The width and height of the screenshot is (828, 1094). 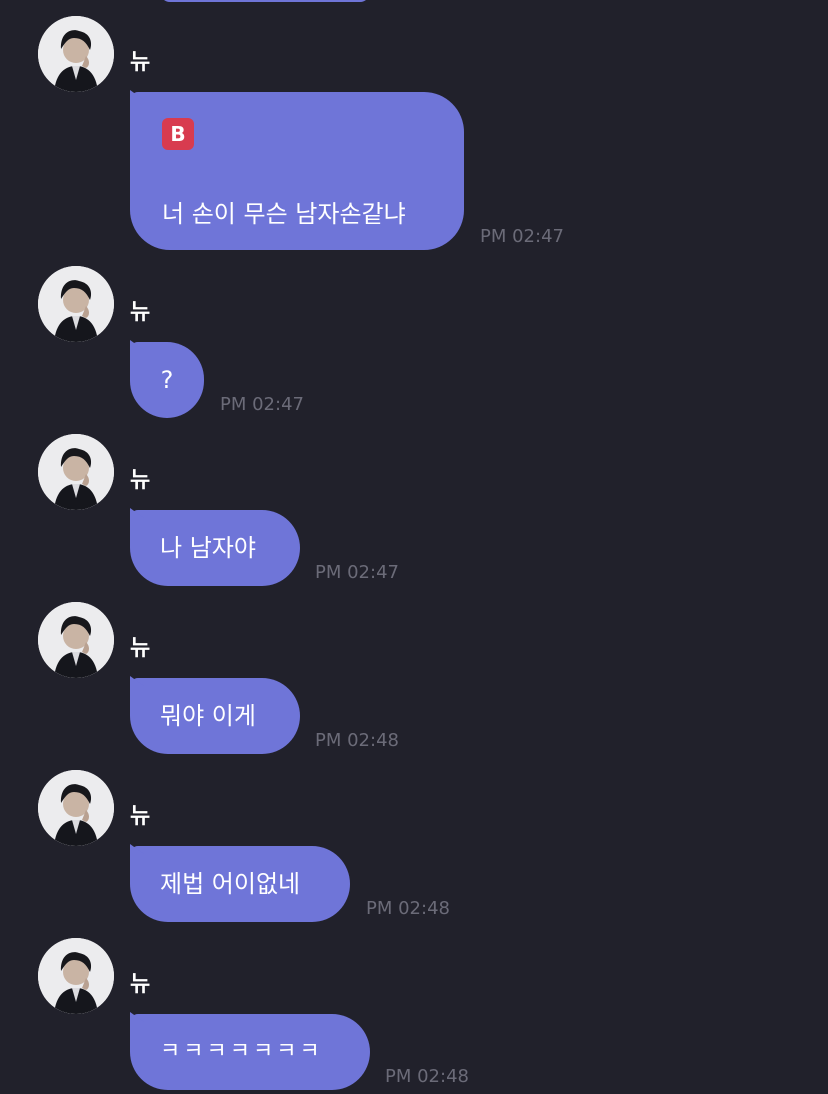 I want to click on message-text: ㅋㅋㅋㅋㅋㅋㅋ, so click(x=241, y=1051).